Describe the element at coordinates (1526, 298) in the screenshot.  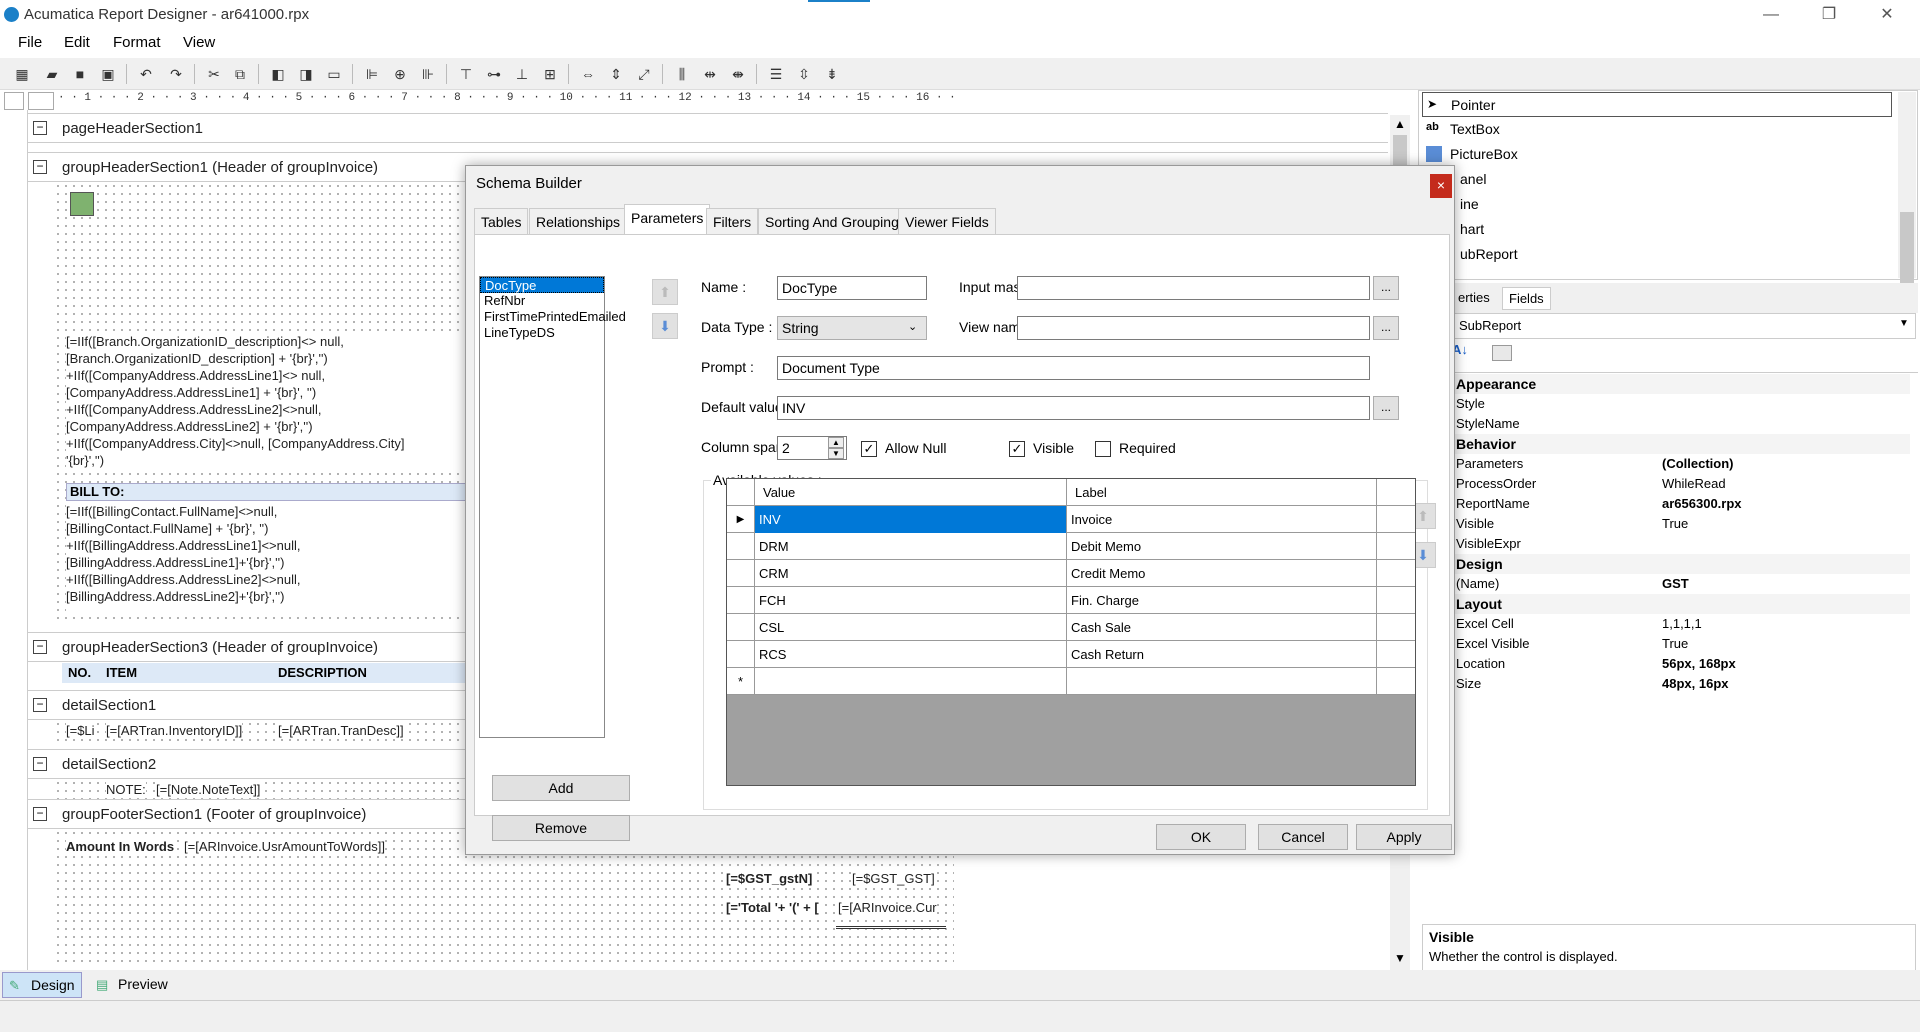
I see `tab-fields: Fields` at that location.